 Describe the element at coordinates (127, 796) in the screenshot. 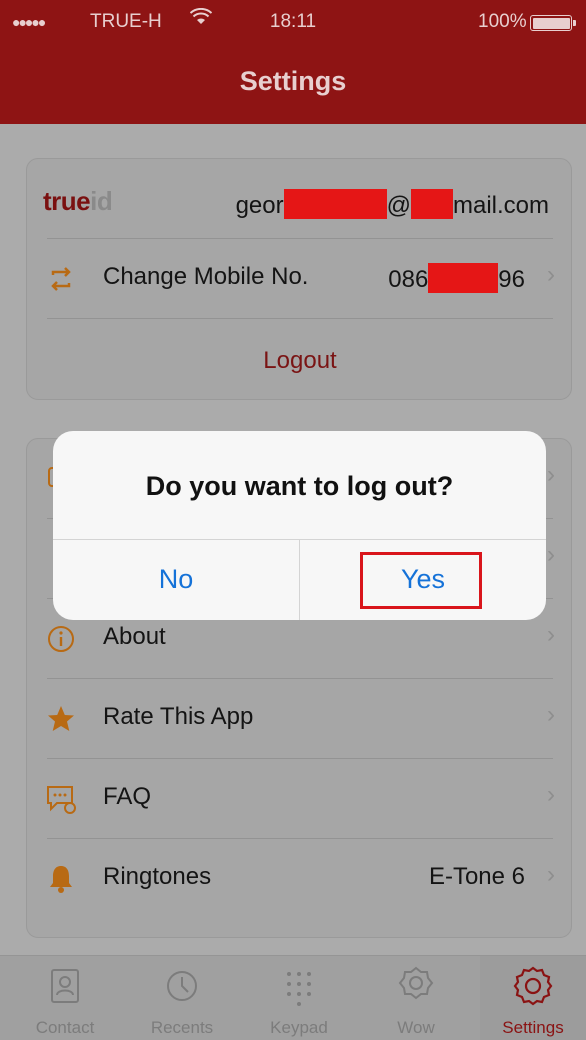

I see `settings-row-label: FAQ` at that location.